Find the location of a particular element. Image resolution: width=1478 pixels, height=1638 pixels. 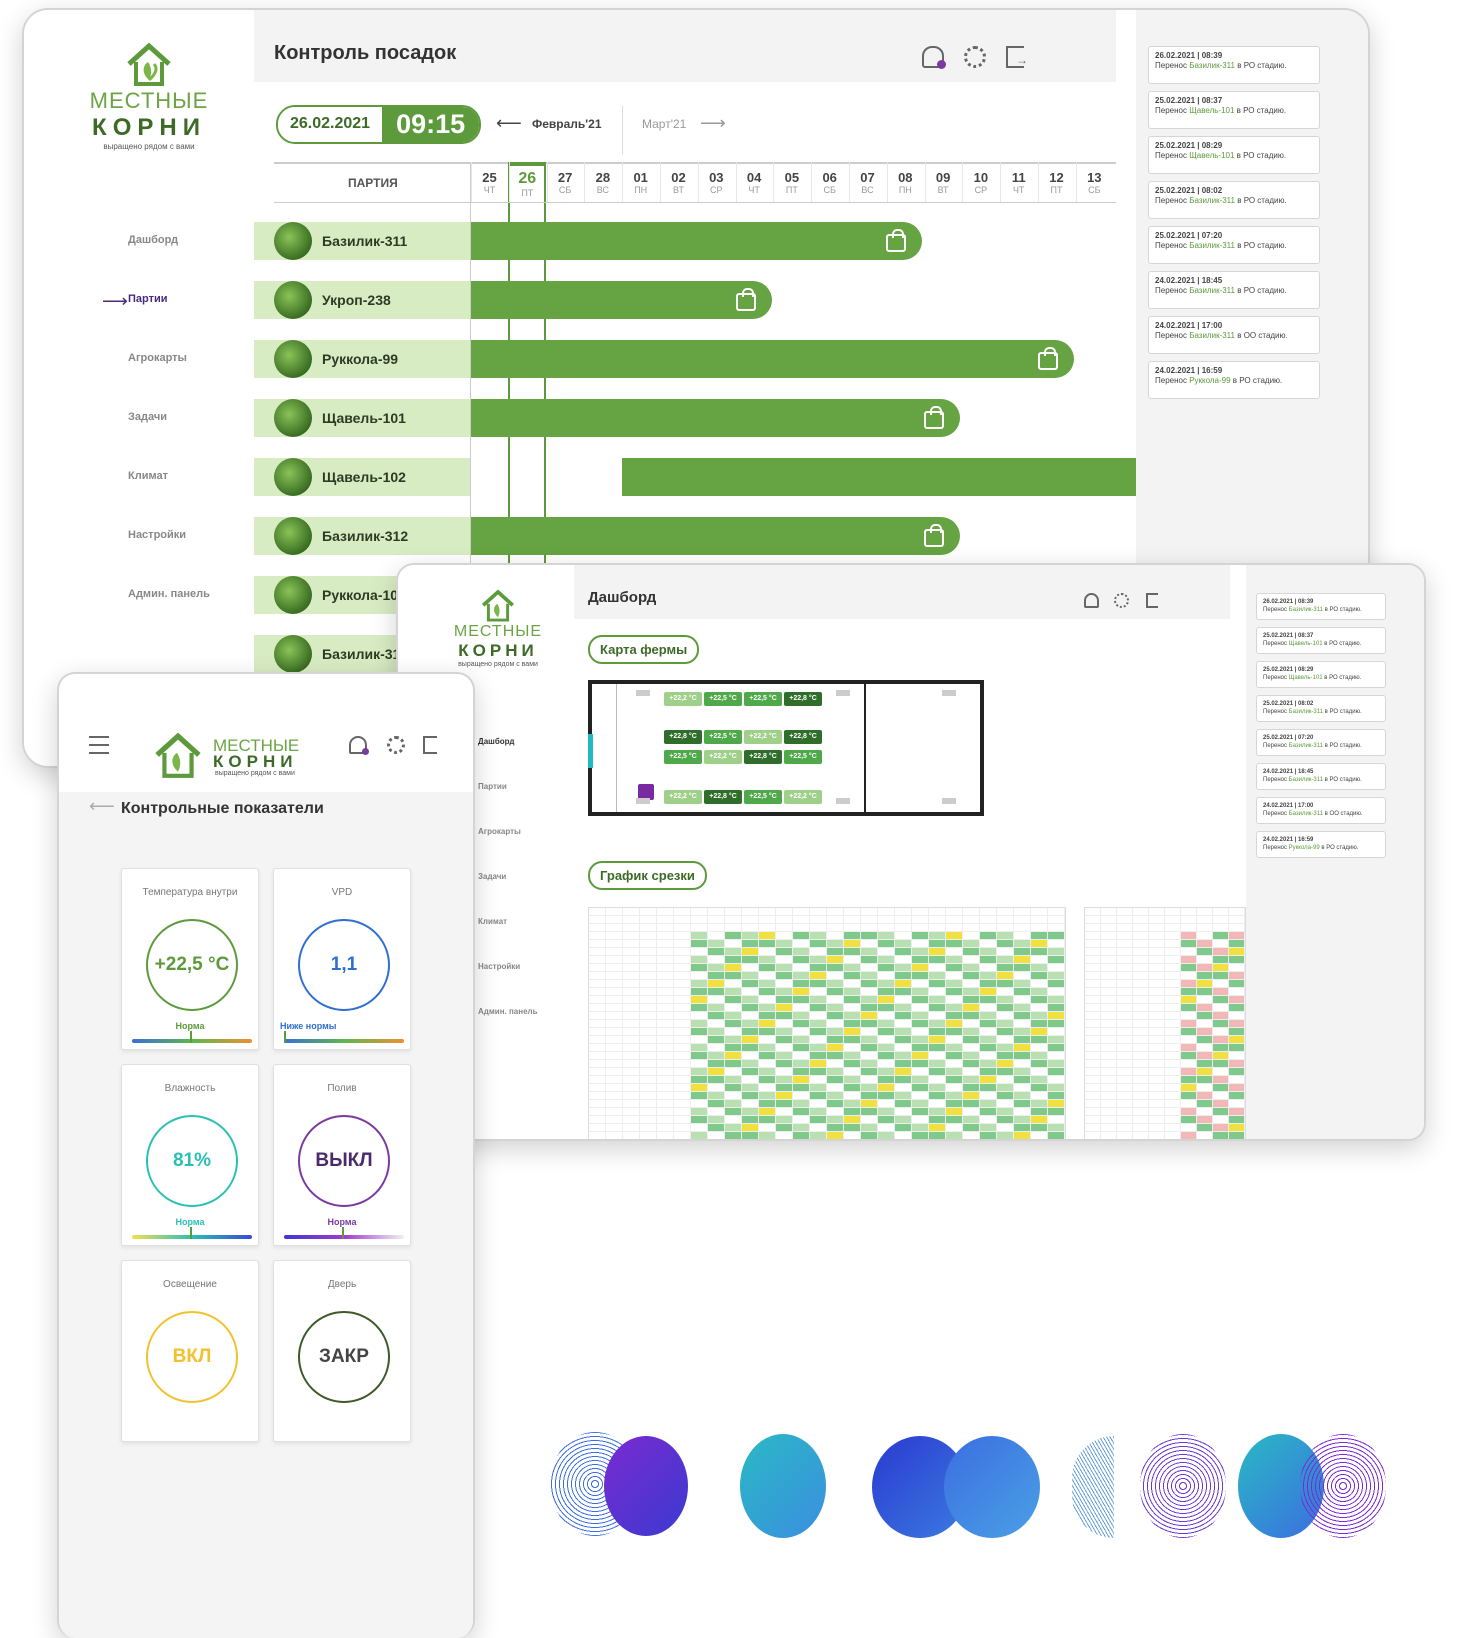

batch-row-label: Руккола-99 is located at coordinates (362, 359).